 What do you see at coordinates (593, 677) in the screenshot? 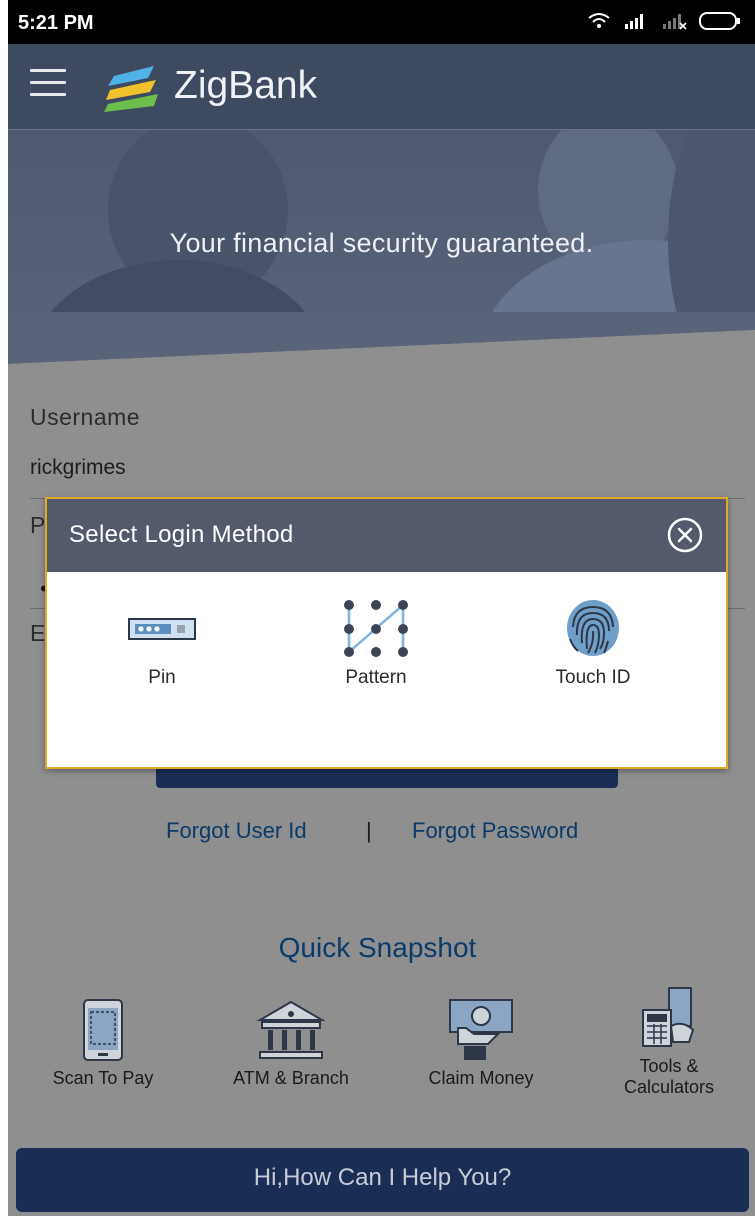
I see `touch-id-label: Touch ID` at bounding box center [593, 677].